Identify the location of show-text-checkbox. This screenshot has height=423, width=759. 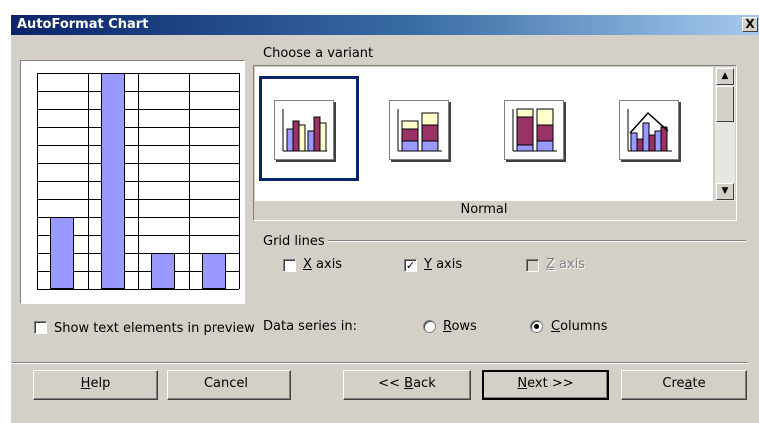
(40, 327).